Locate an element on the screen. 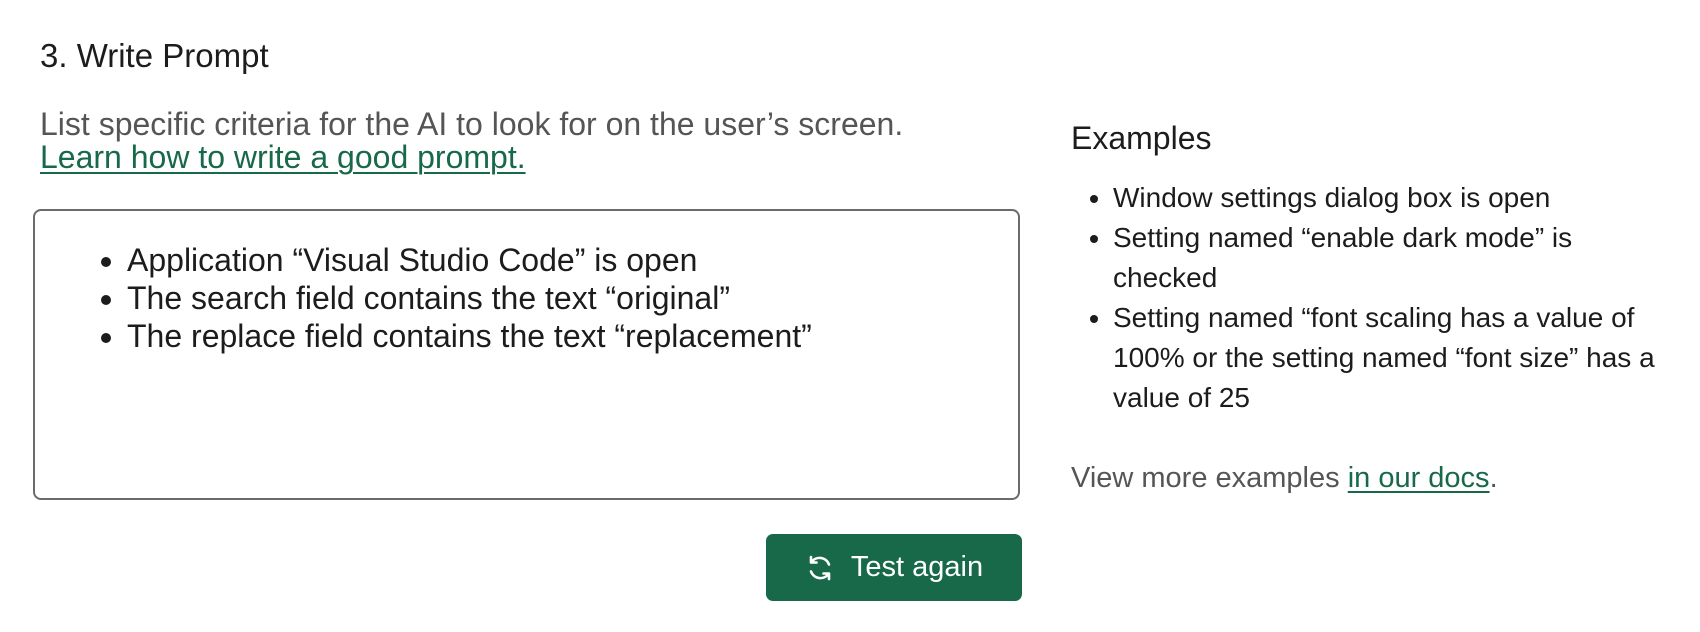 The width and height of the screenshot is (1700, 632). test-again-label: Test again is located at coordinates (917, 567).